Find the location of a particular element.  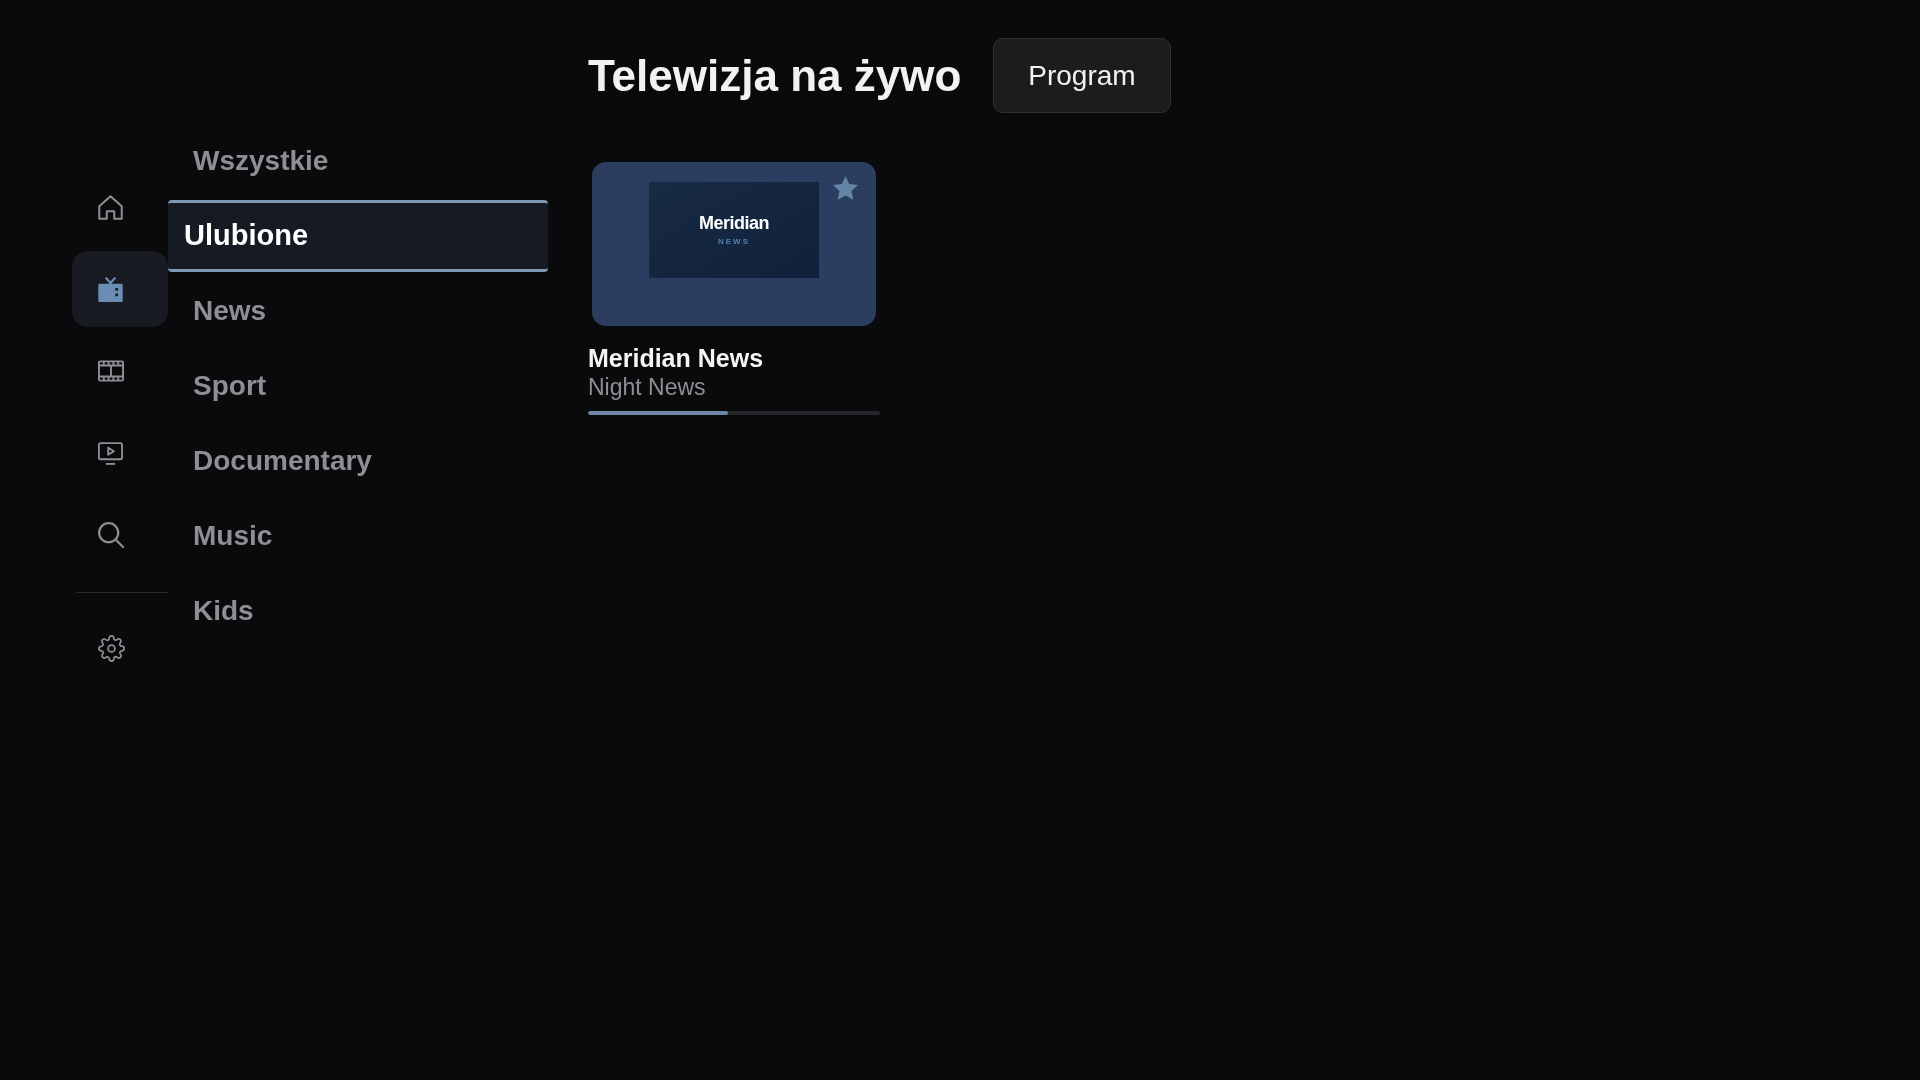

home-icon is located at coordinates (110, 207).